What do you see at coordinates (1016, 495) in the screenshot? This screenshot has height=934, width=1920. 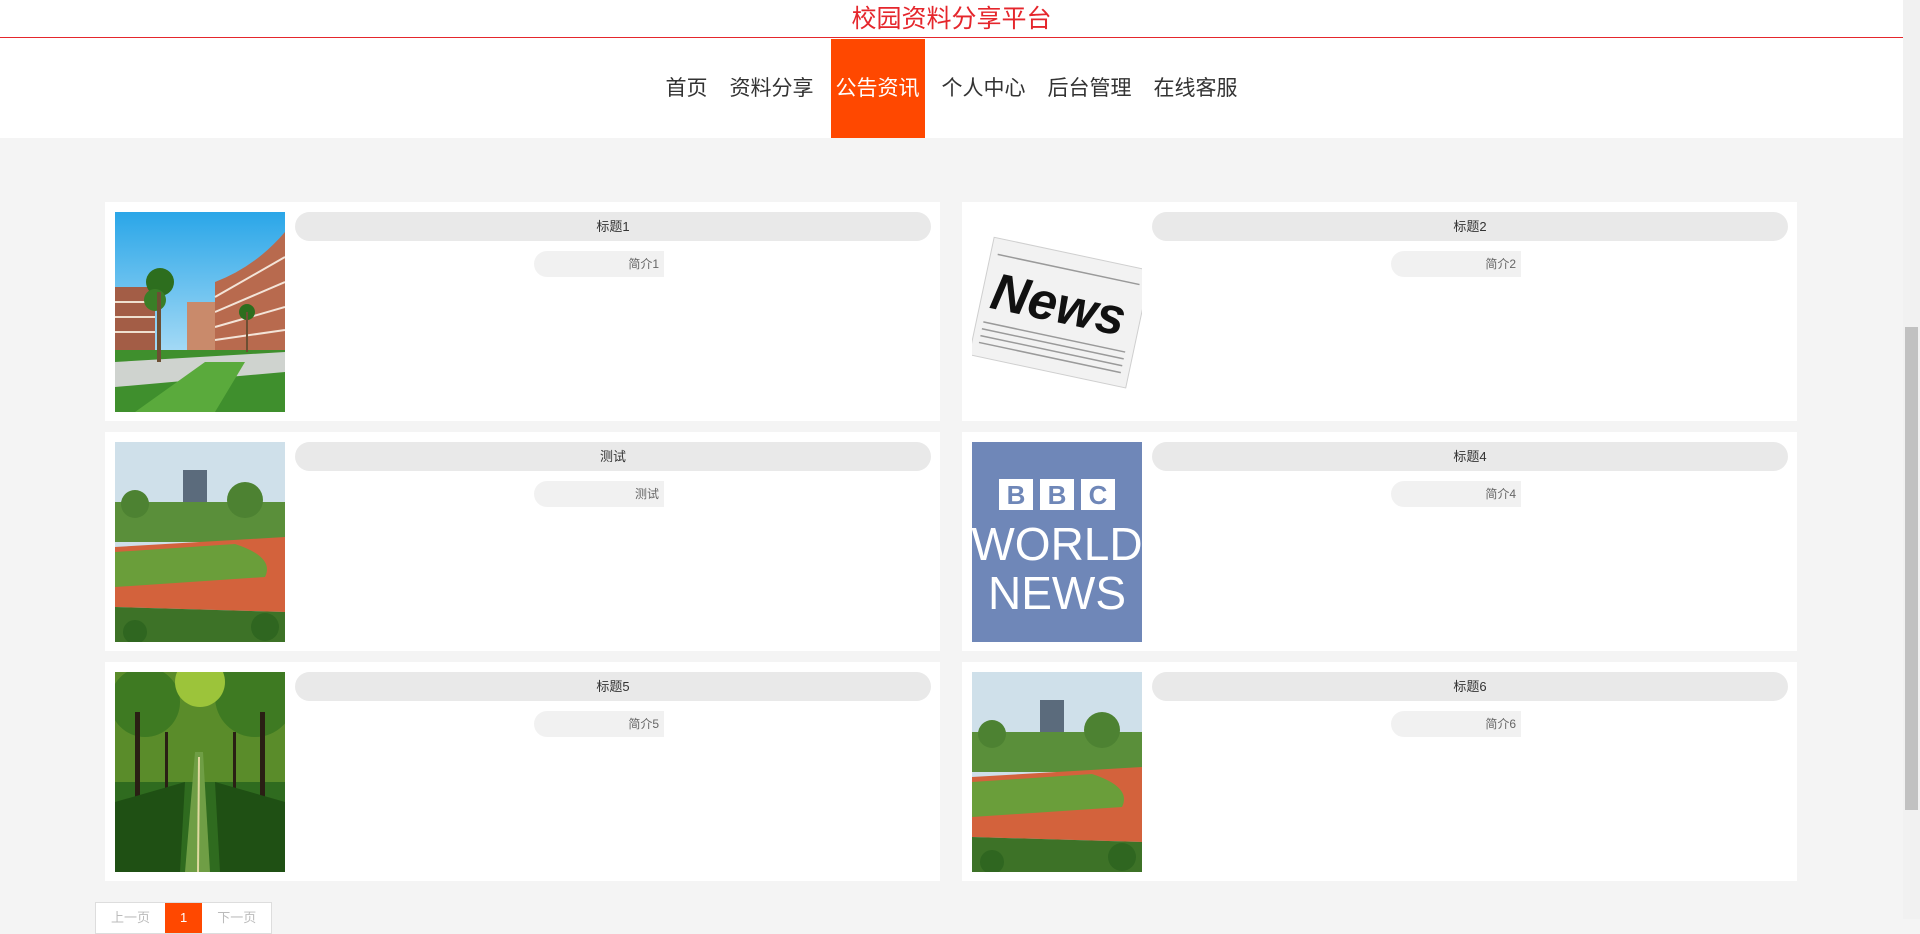 I see `bbc-letter-b1: B` at bounding box center [1016, 495].